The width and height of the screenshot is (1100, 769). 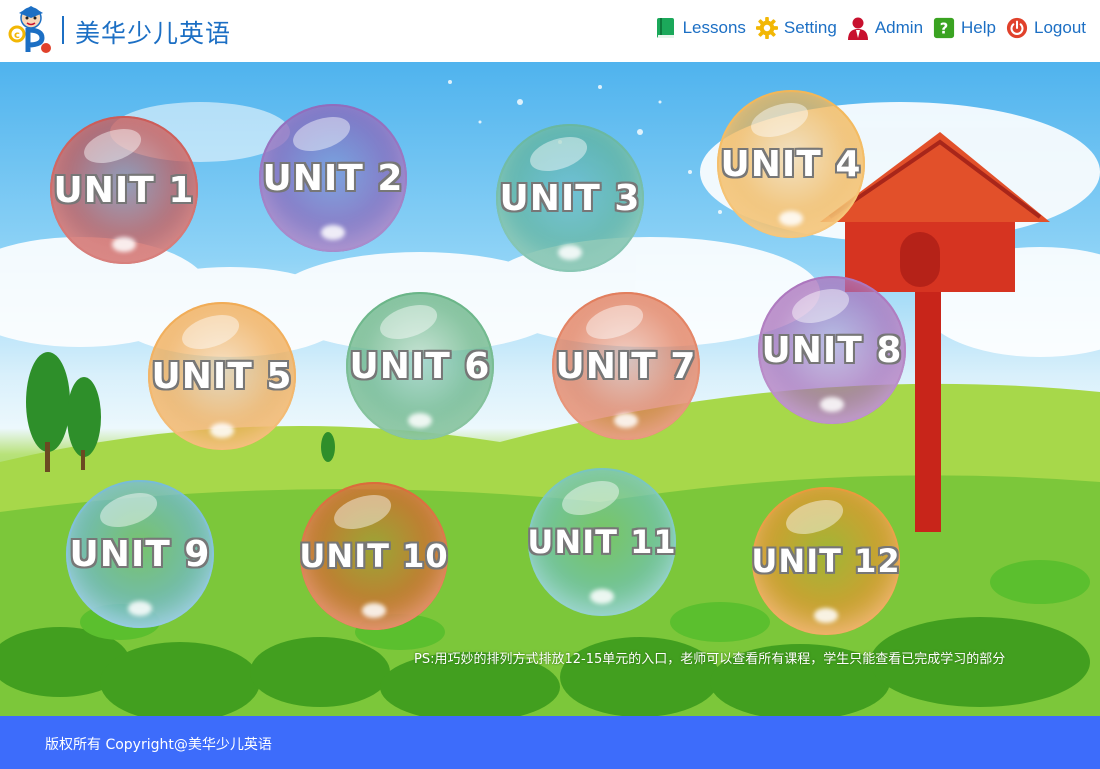 I want to click on unit-9-label: UNIT 9, so click(x=140, y=554).